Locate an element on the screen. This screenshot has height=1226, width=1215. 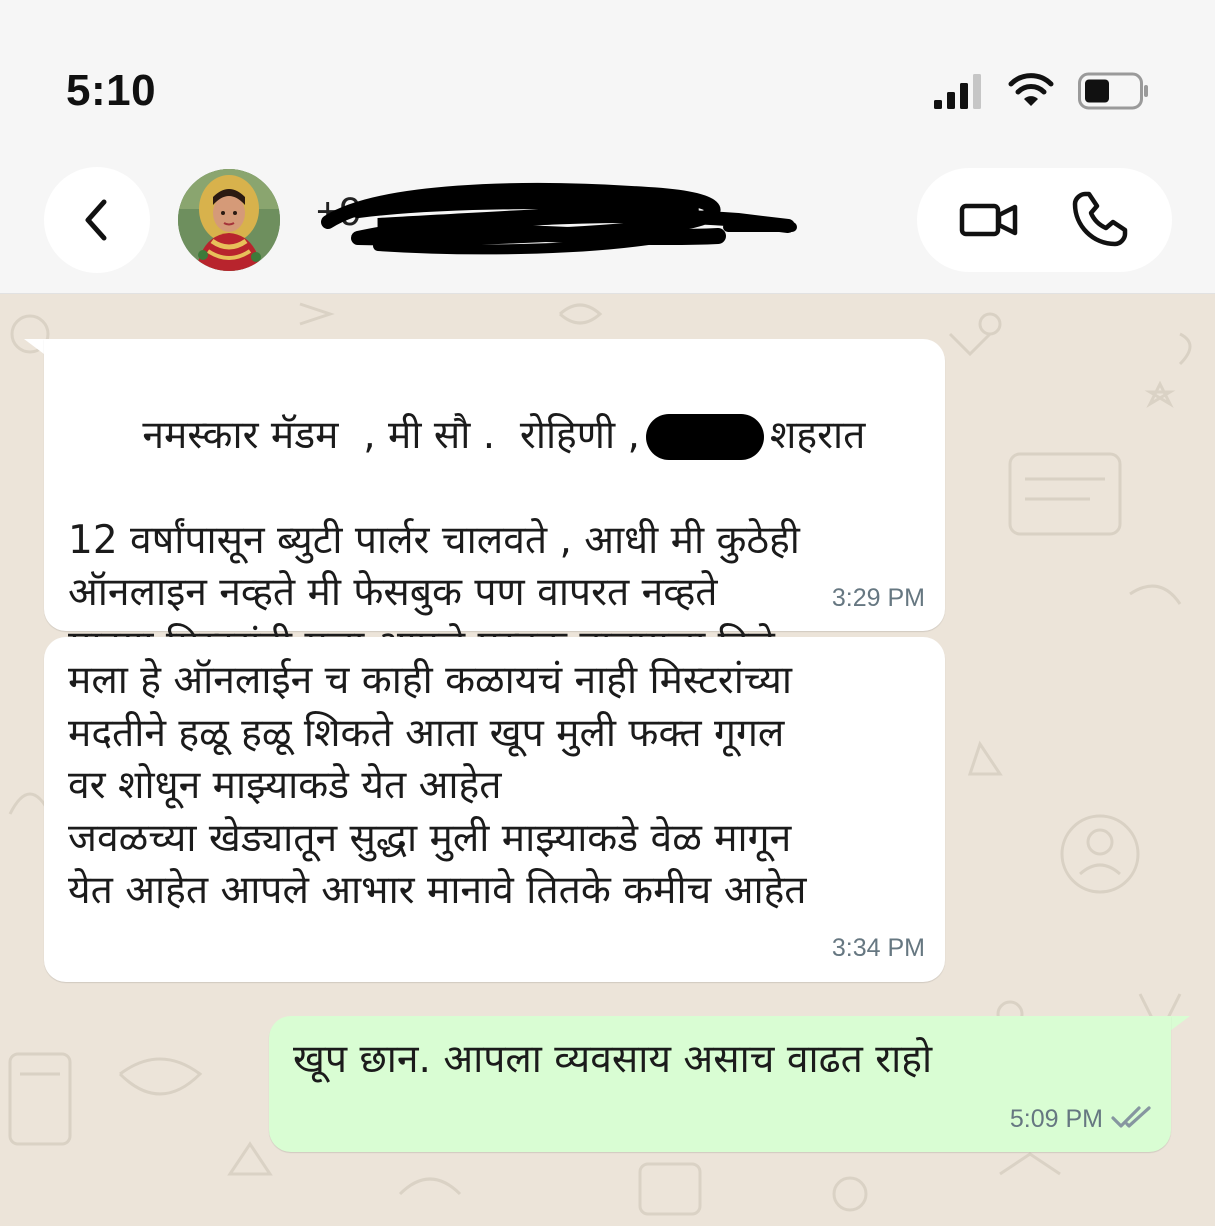
message-timestamp: 3:29 PM is located at coordinates (878, 598).